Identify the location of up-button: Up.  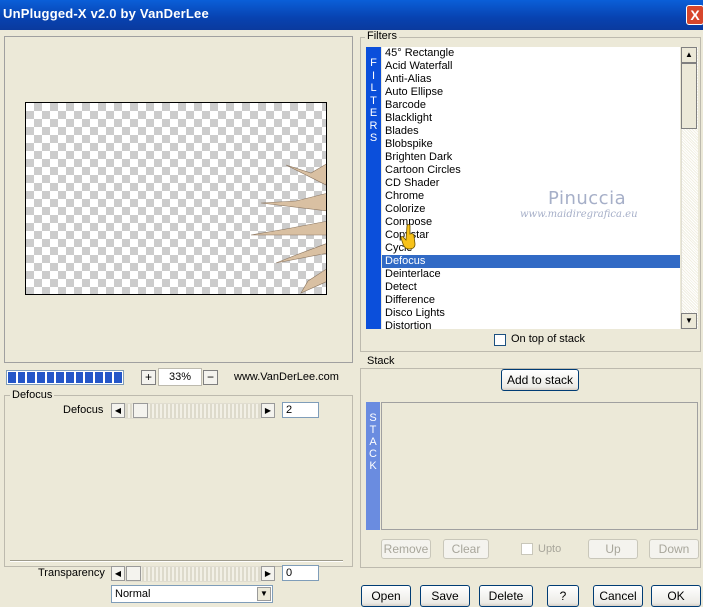
(613, 549).